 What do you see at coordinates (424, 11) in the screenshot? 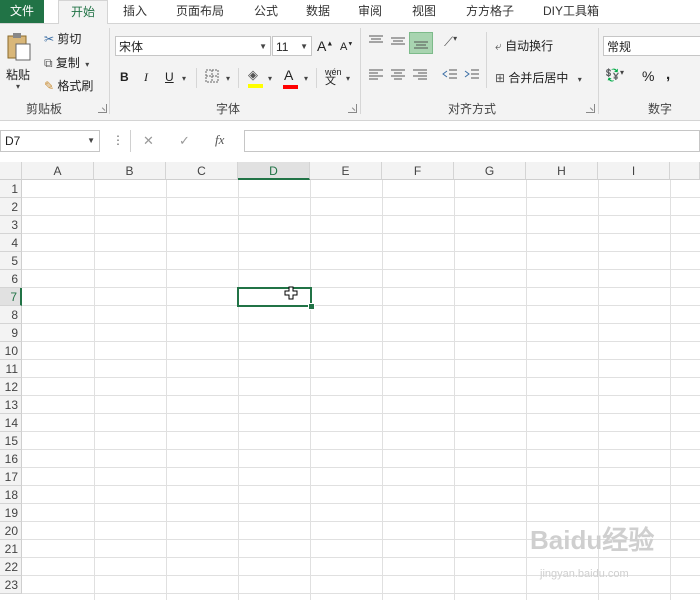
I see `tab-view: 视图` at bounding box center [424, 11].